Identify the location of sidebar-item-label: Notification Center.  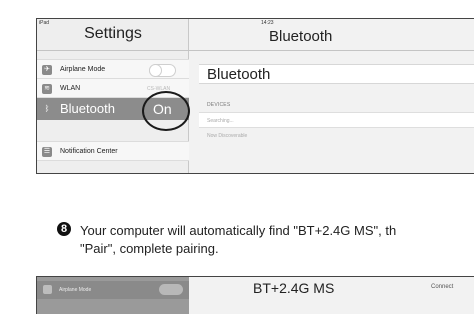
(89, 151).